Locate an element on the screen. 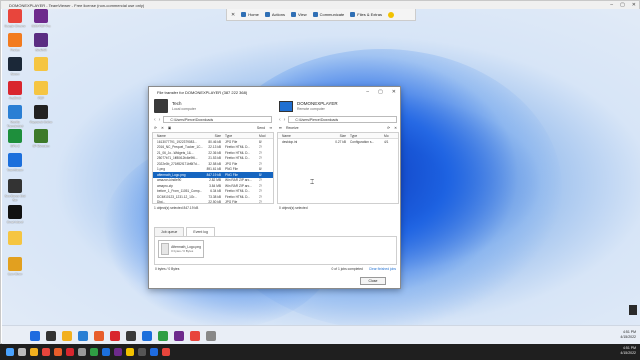  send-arrow-icon: ➜ is located at coordinates (270, 128).